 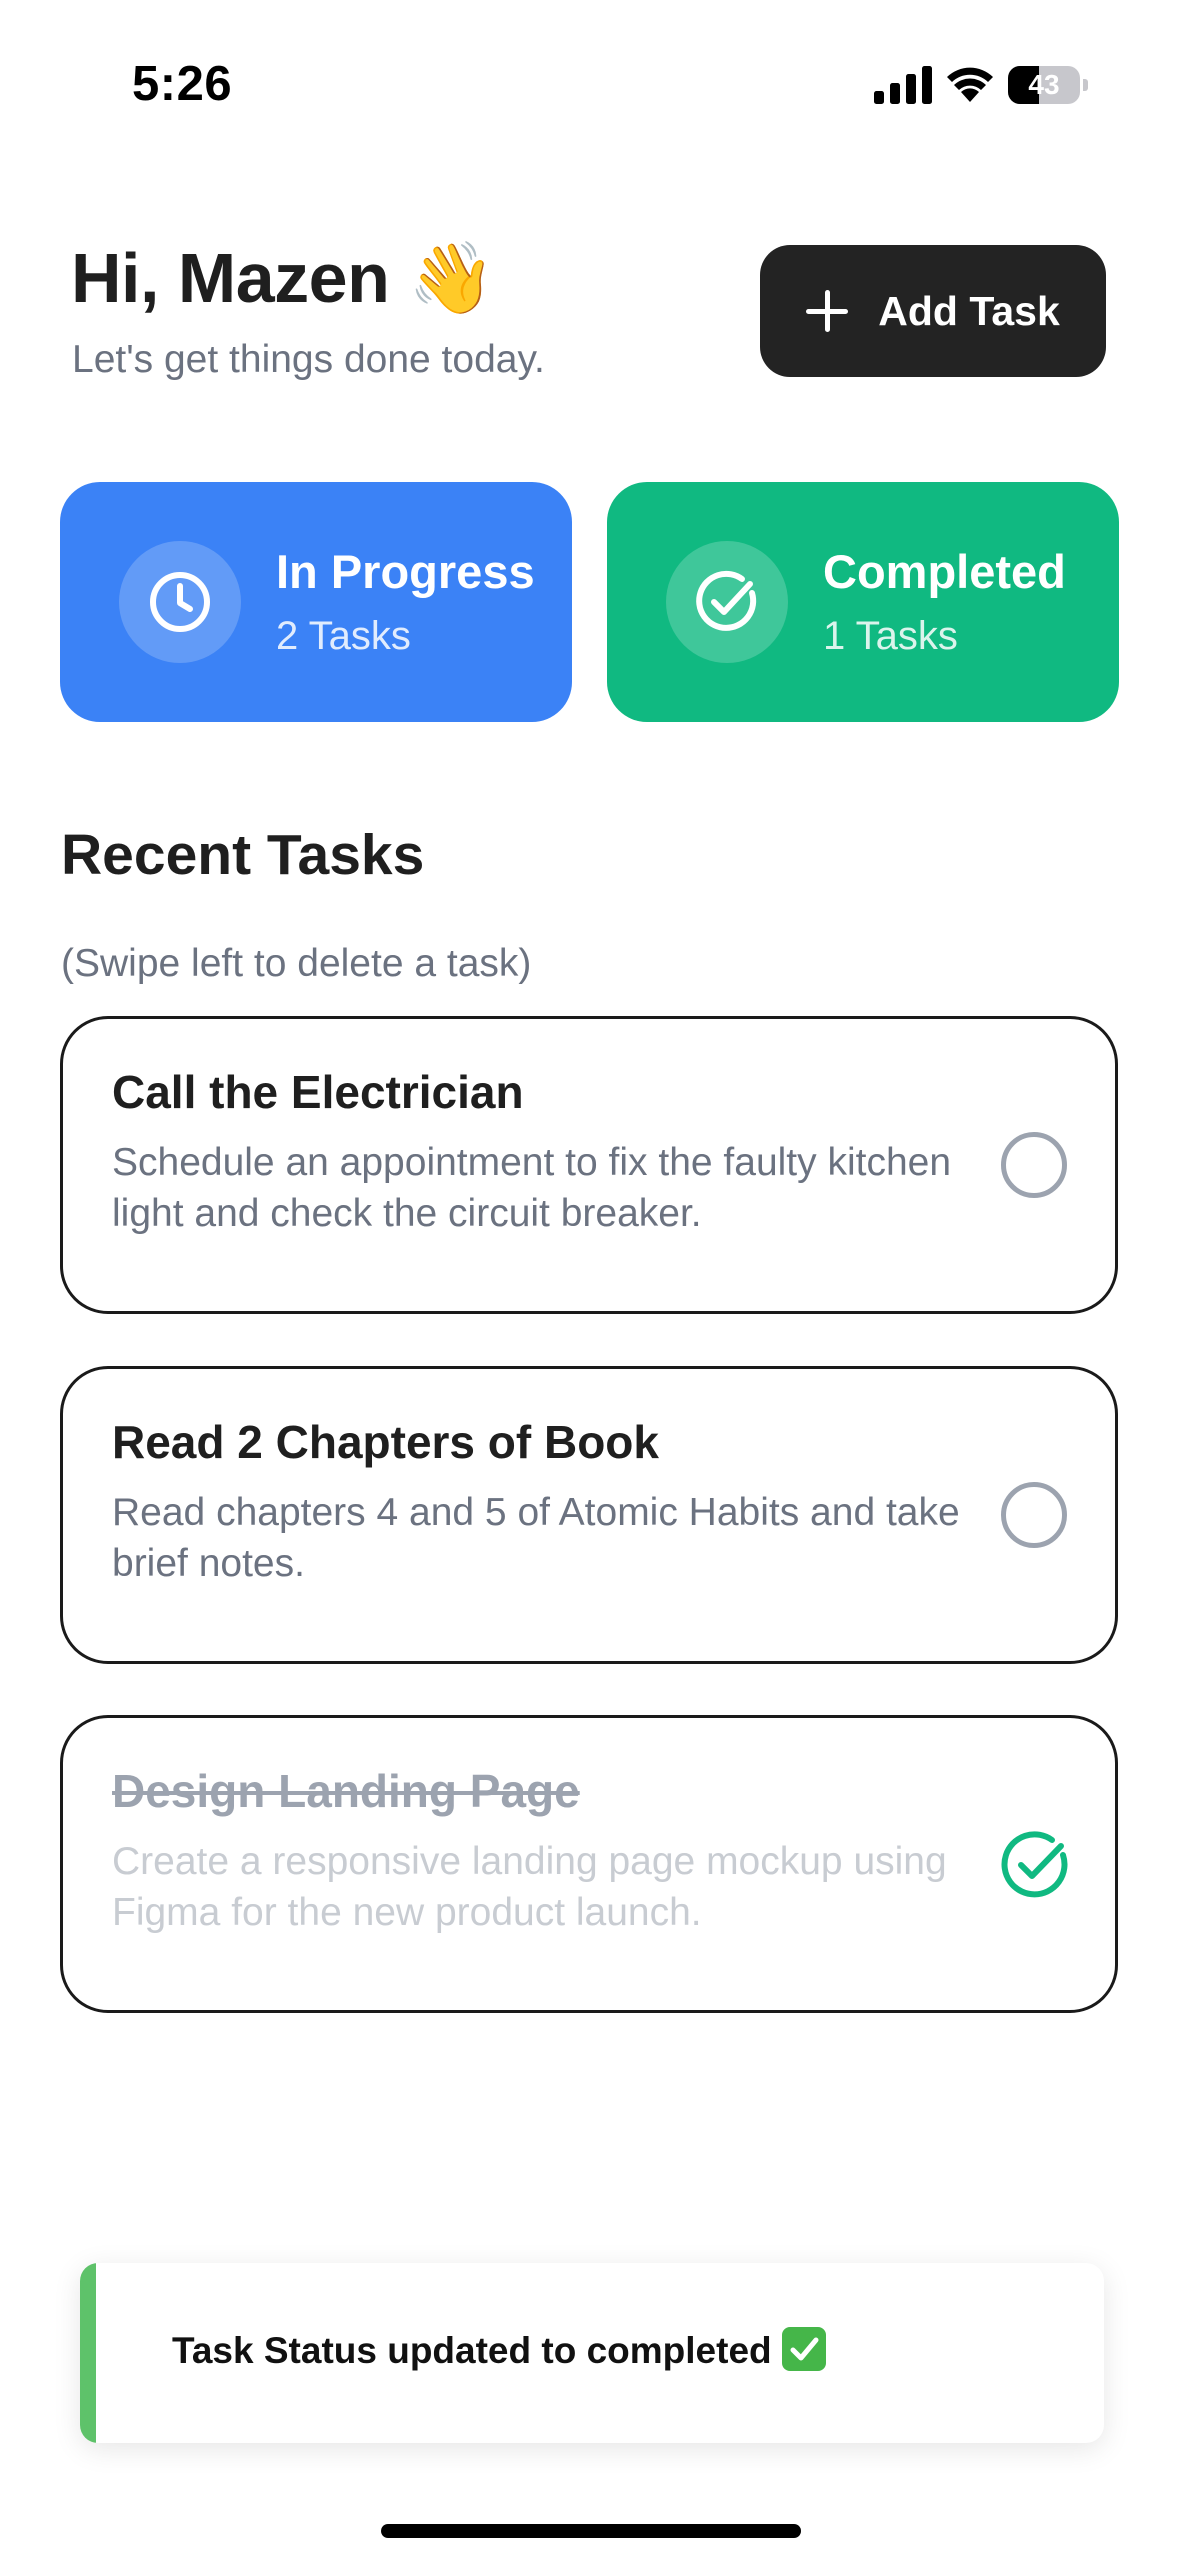 I want to click on completed-title: Completed, so click(x=944, y=571).